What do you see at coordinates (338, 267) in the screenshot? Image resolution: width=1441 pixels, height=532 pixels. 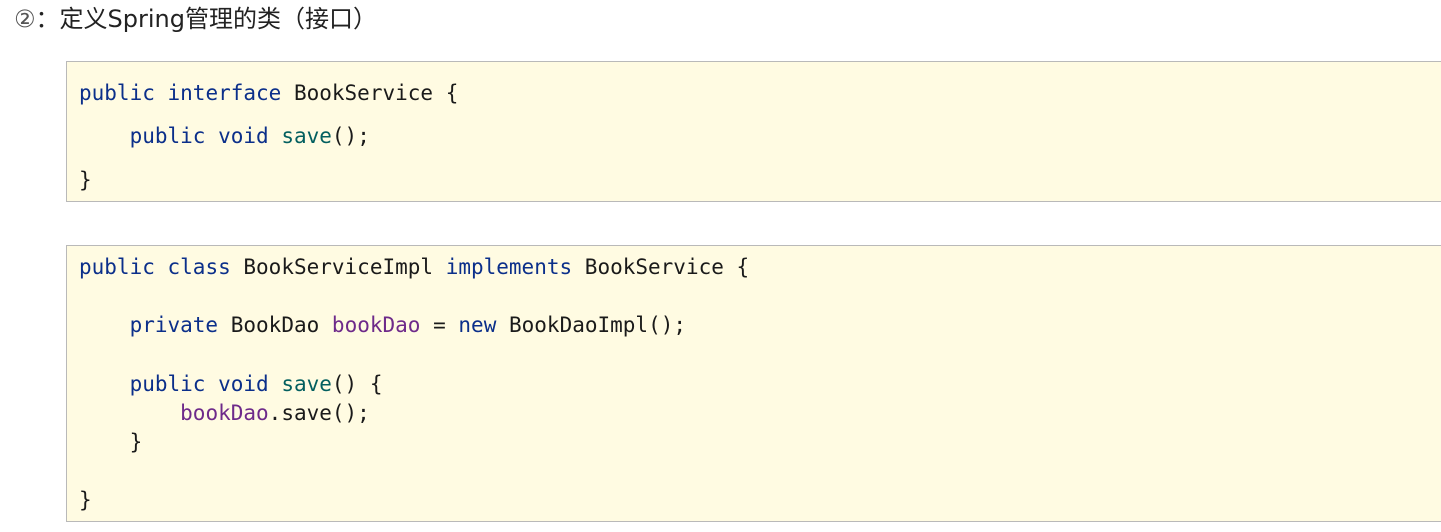 I see `type-name: BookServiceImpl` at bounding box center [338, 267].